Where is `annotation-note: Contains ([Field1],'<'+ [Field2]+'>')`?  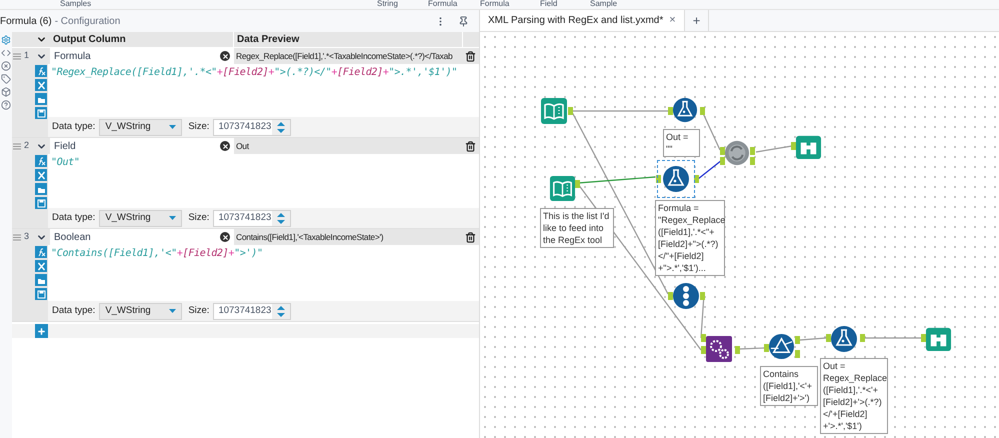
annotation-note: Contains ([Field1],'<'+ [Field2]+'>') is located at coordinates (789, 386).